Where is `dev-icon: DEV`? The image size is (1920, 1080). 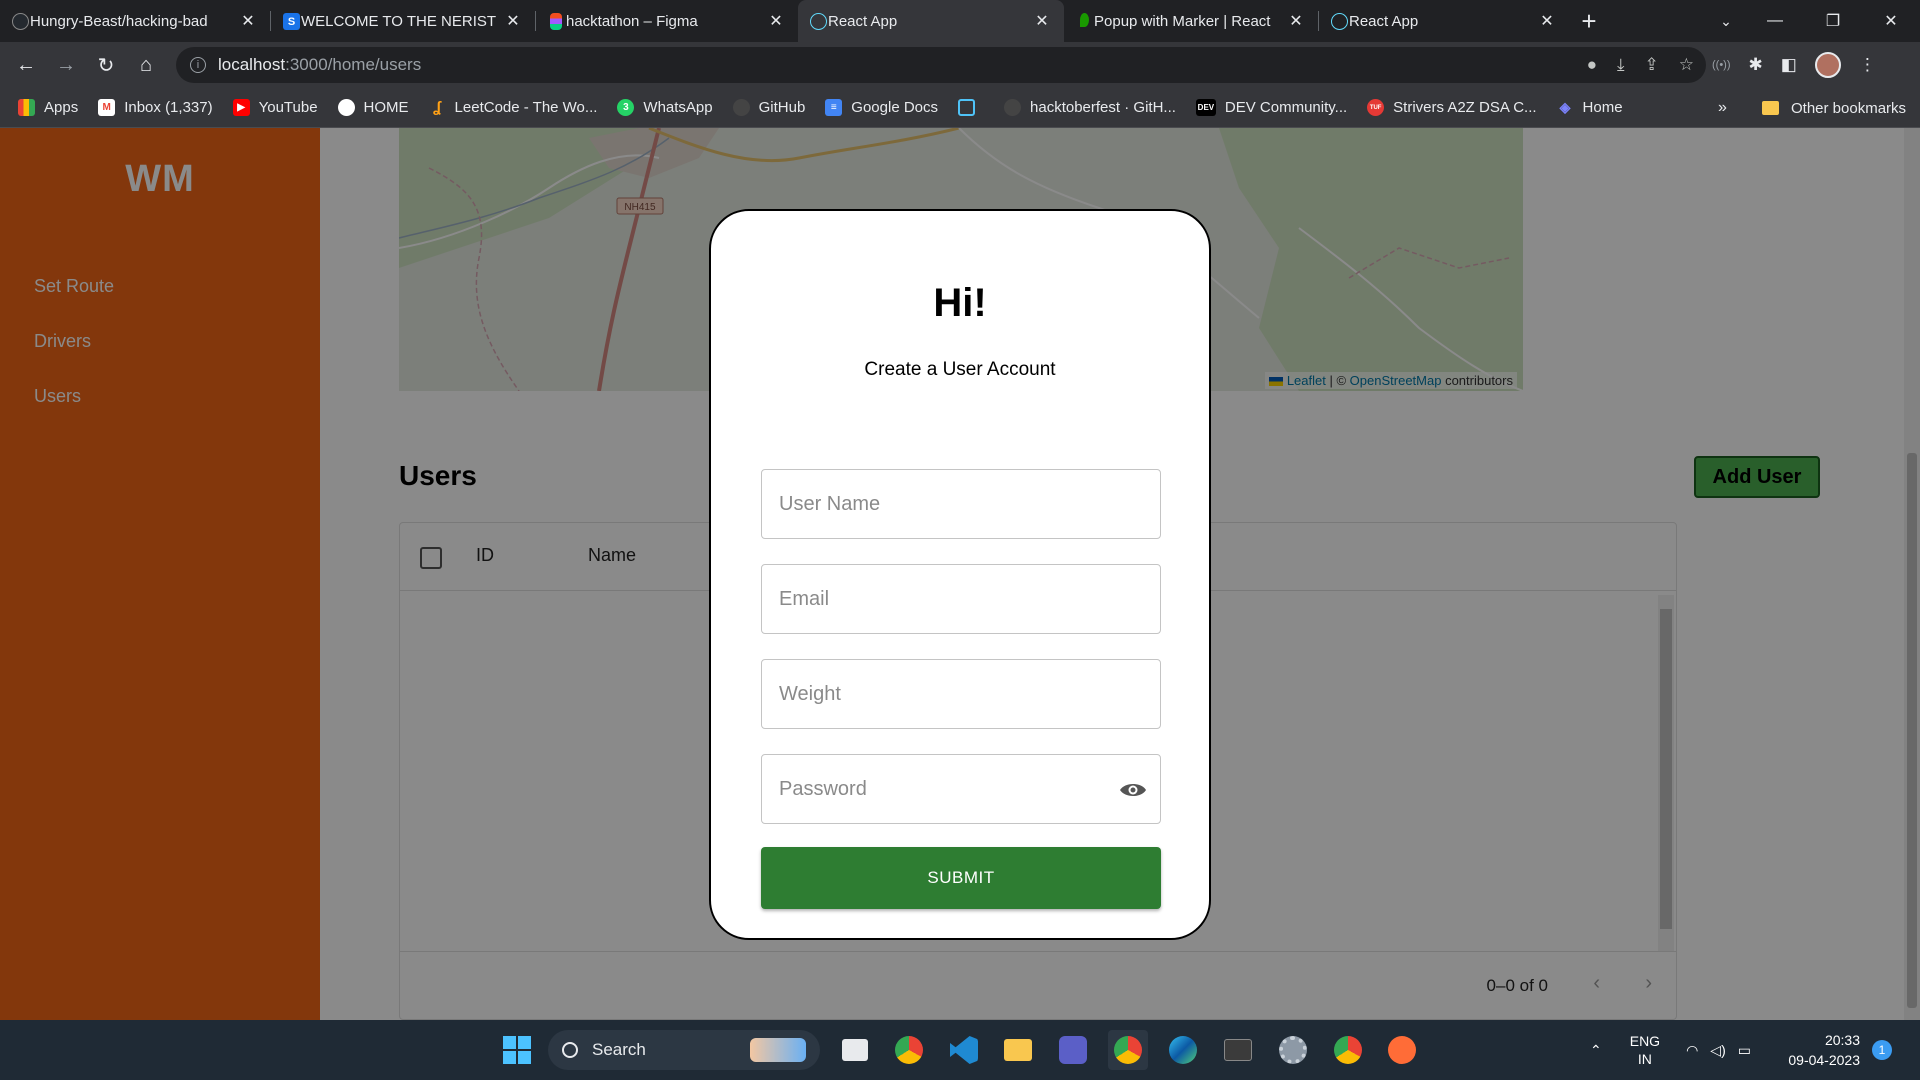 dev-icon: DEV is located at coordinates (1205, 107).